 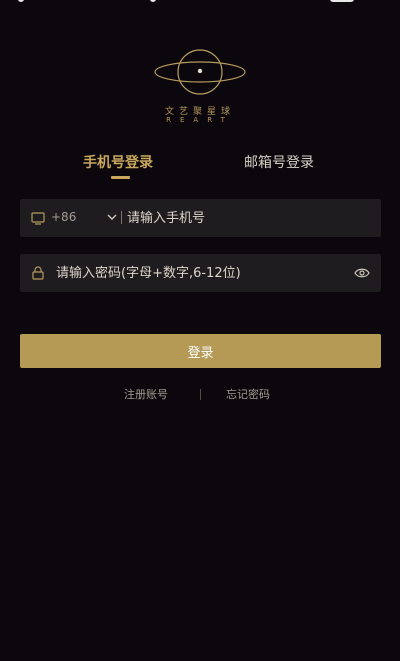 What do you see at coordinates (342, 1) in the screenshot?
I see `battery-icon` at bounding box center [342, 1].